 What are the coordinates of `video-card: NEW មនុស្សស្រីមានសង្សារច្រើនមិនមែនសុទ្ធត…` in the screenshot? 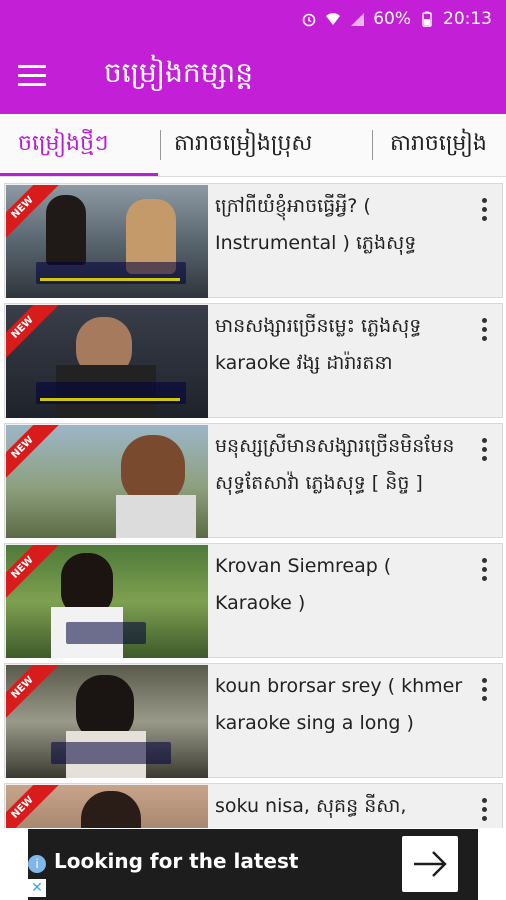 It's located at (253, 480).